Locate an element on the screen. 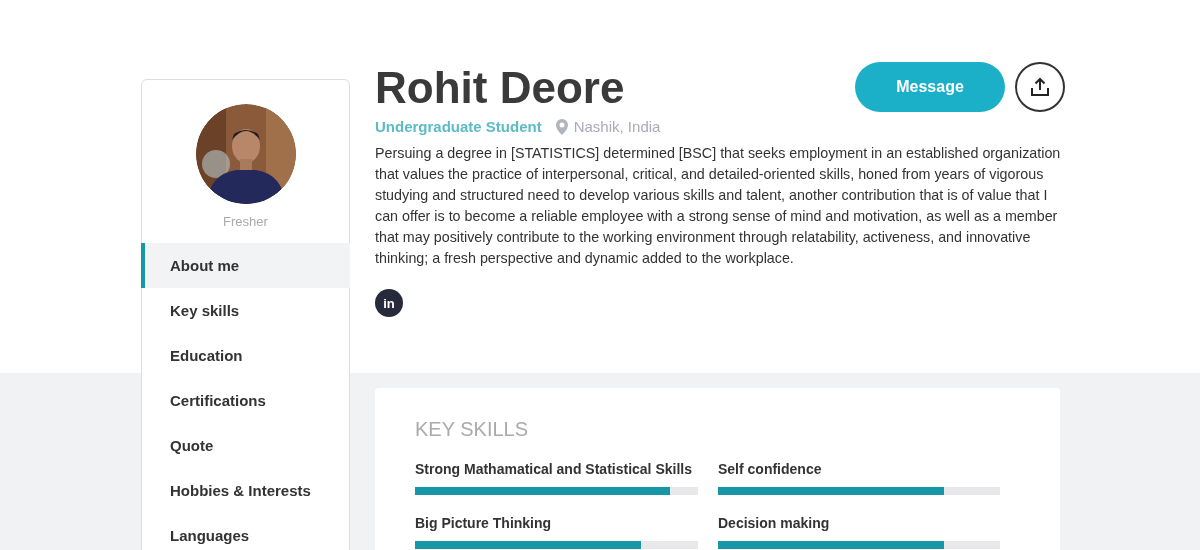  share-icon is located at coordinates (1040, 87).